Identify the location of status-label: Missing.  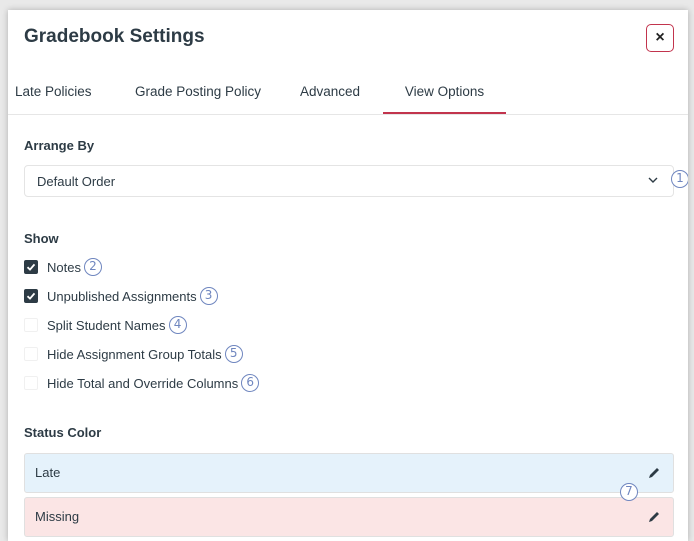
(57, 516).